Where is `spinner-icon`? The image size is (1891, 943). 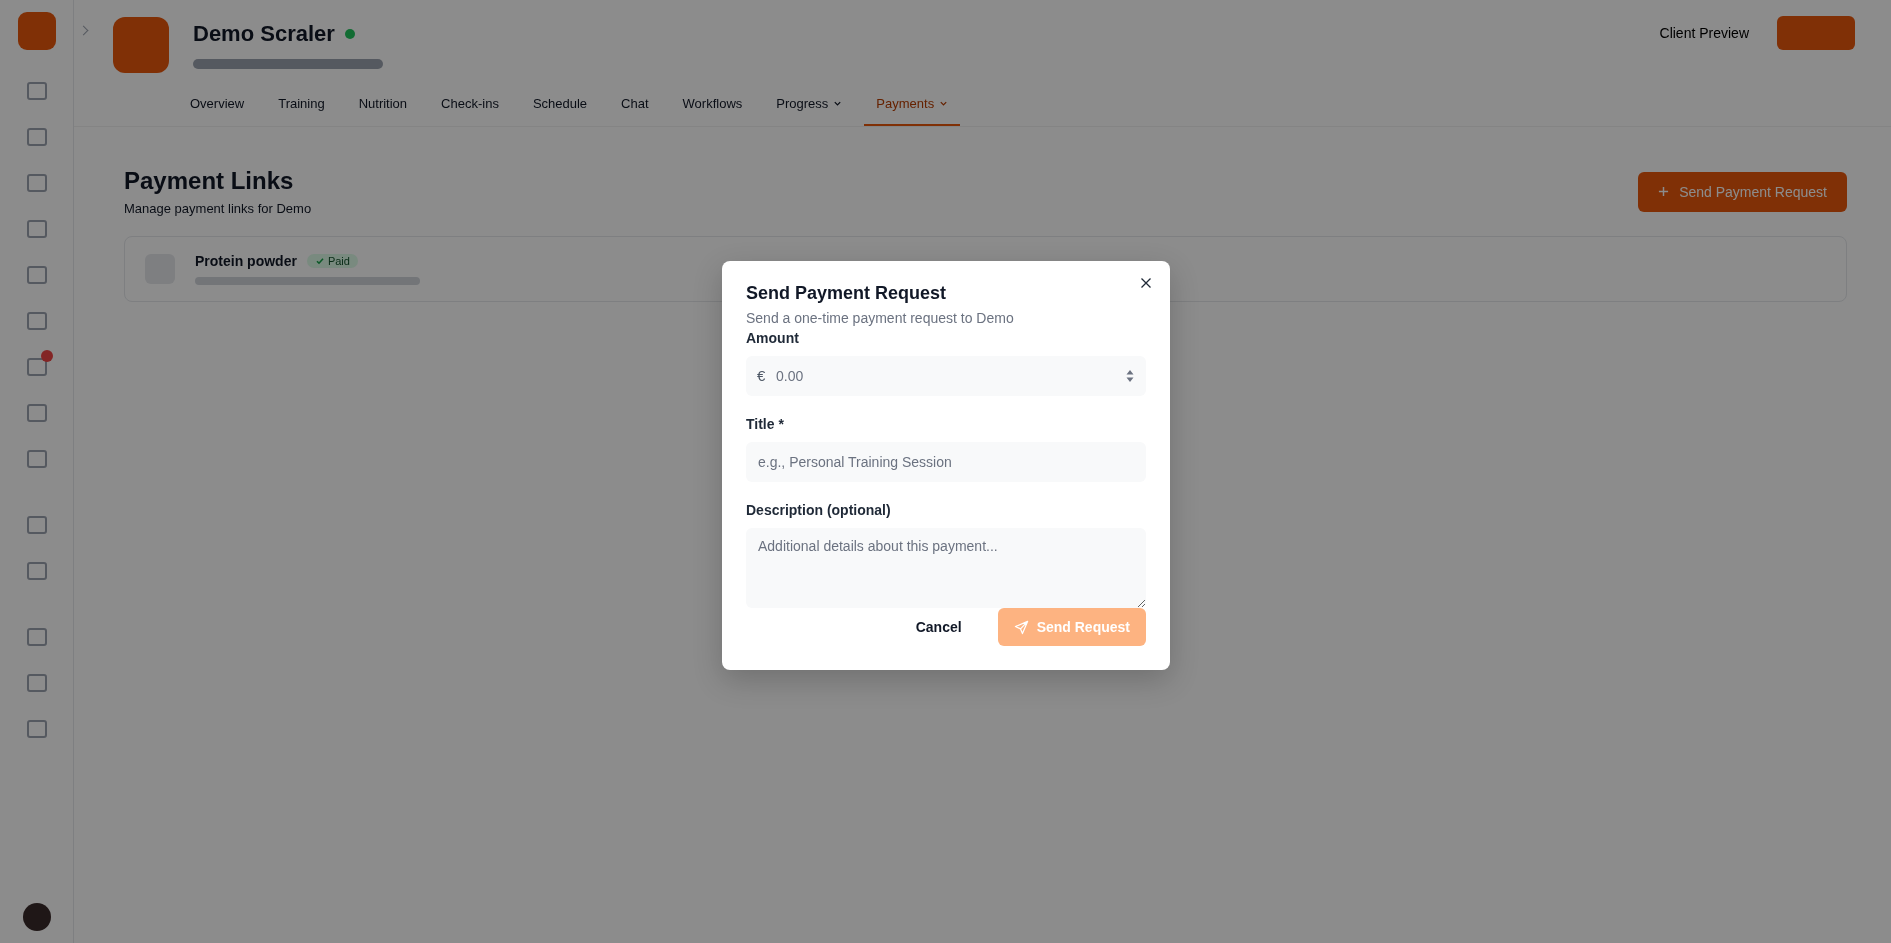
spinner-icon is located at coordinates (1130, 376).